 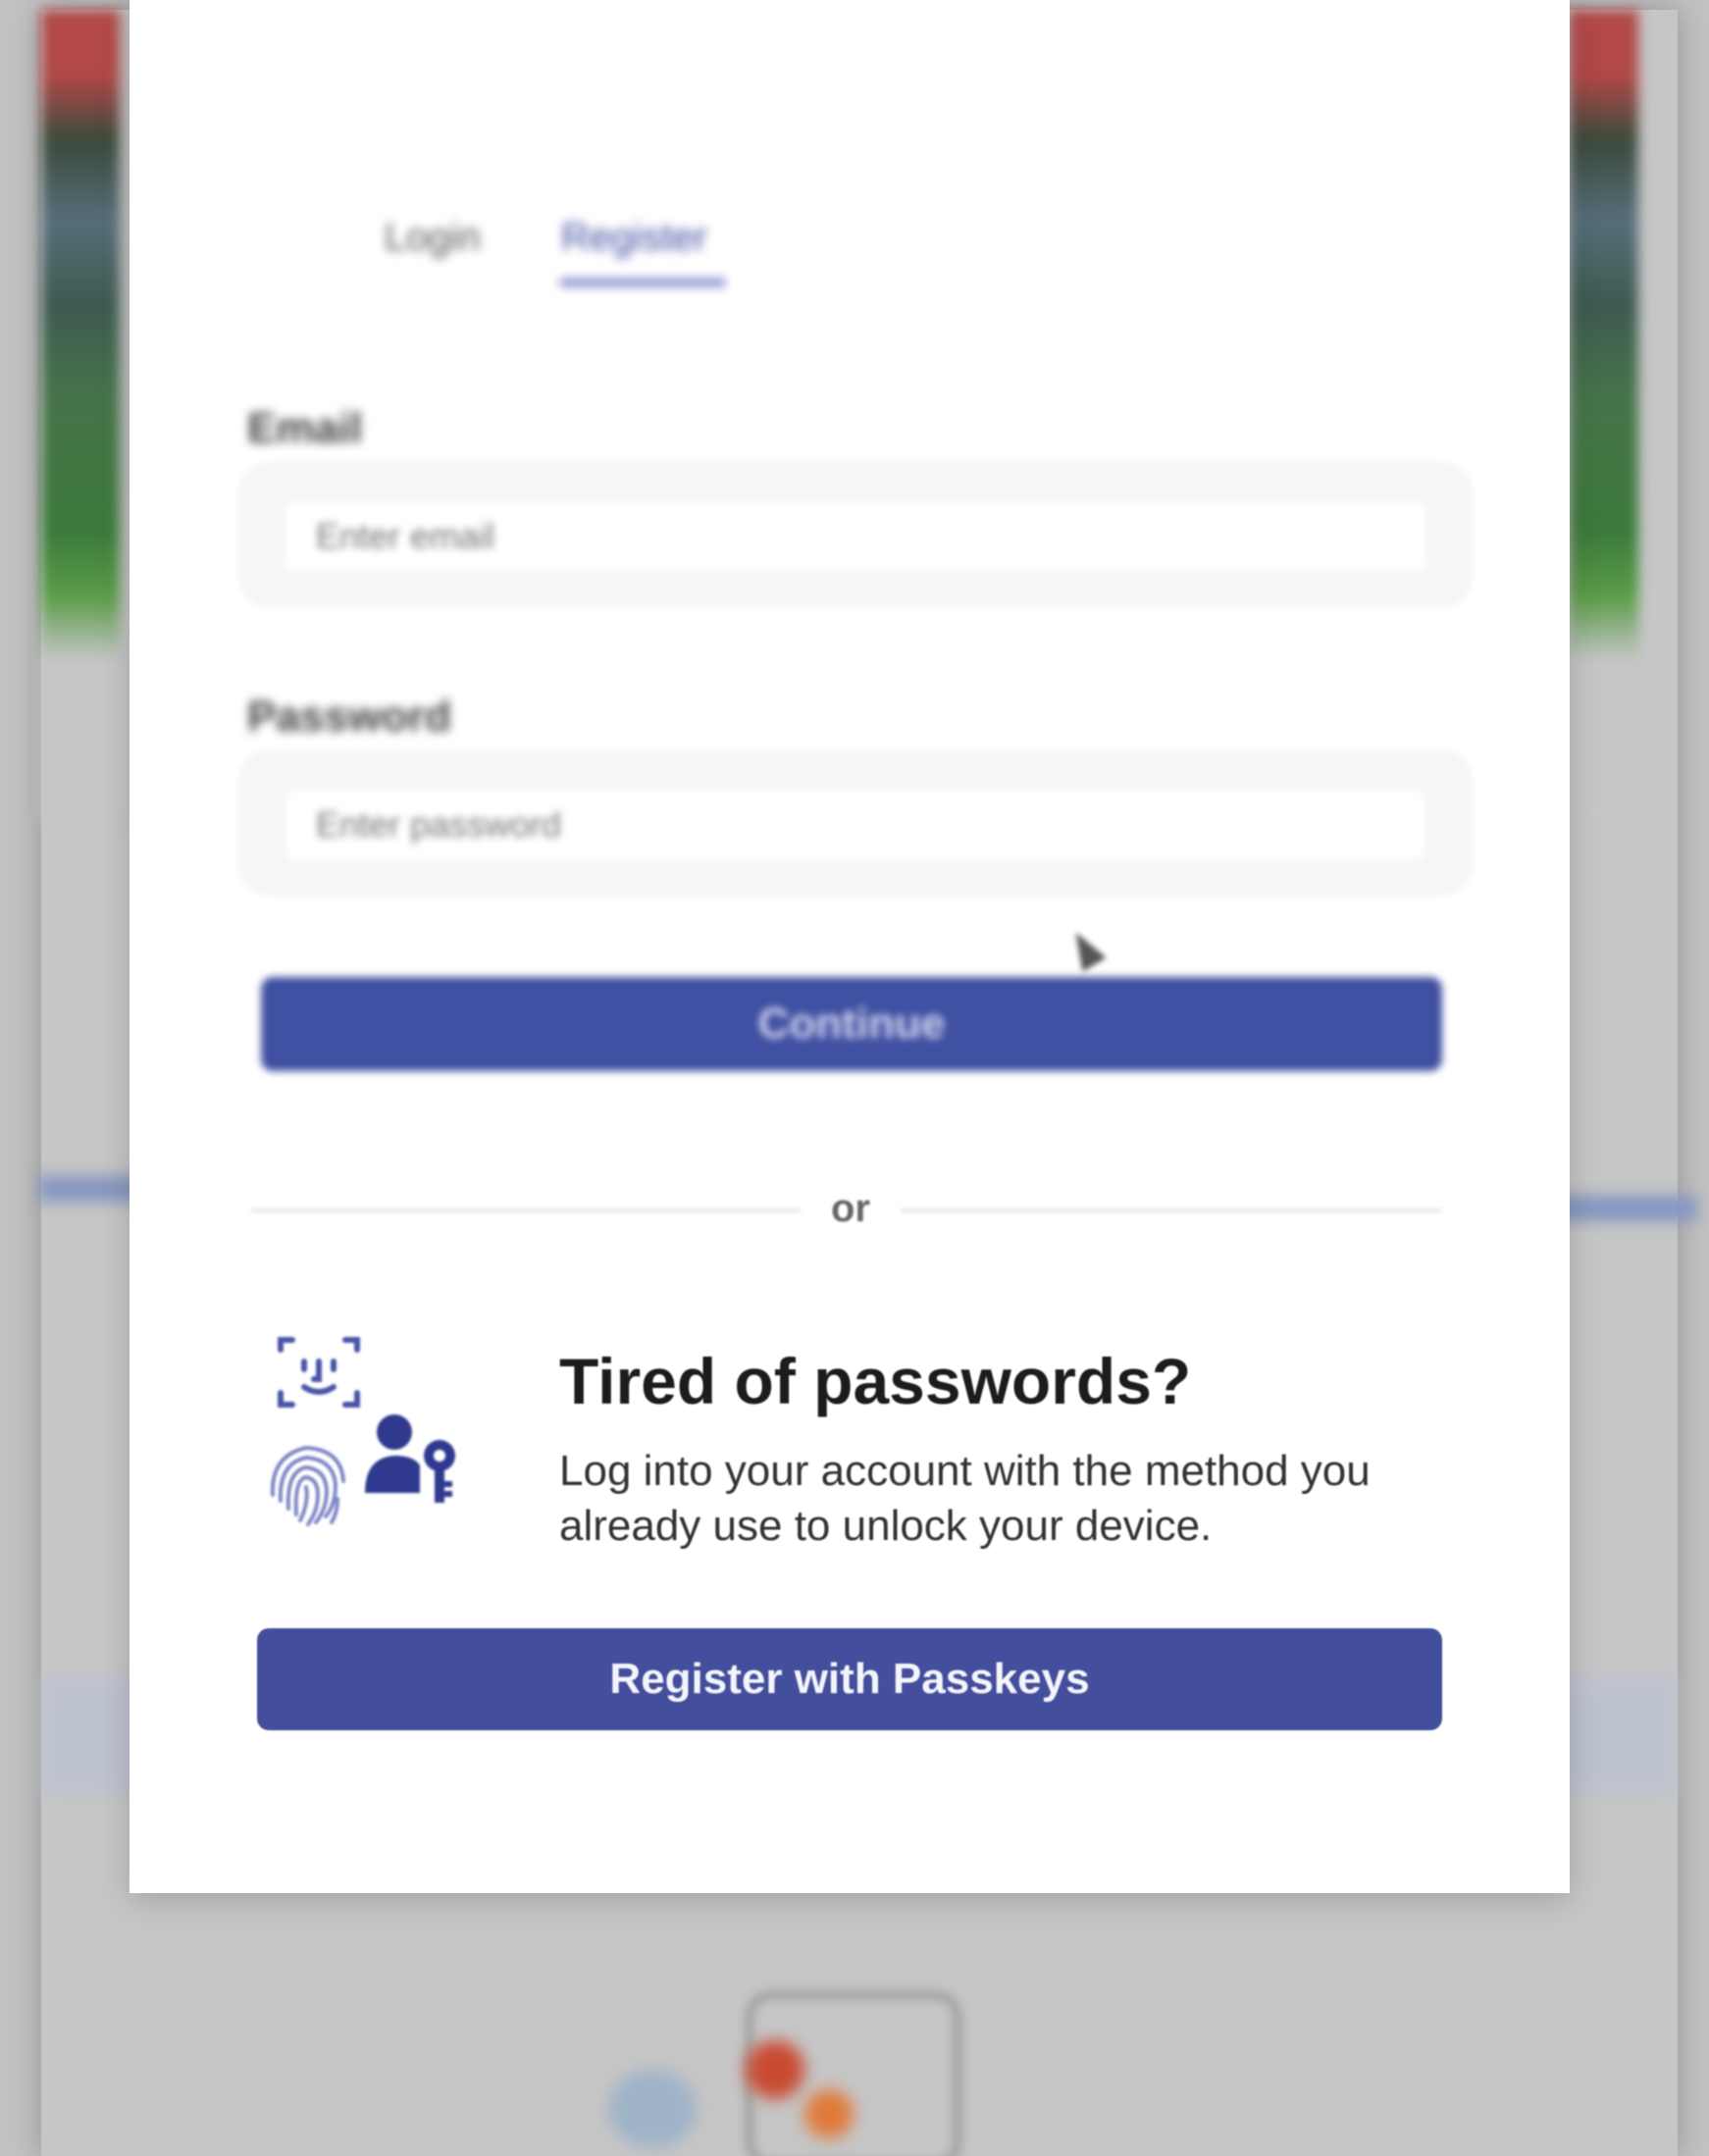 I want to click on background-image-left, so click(x=80, y=417).